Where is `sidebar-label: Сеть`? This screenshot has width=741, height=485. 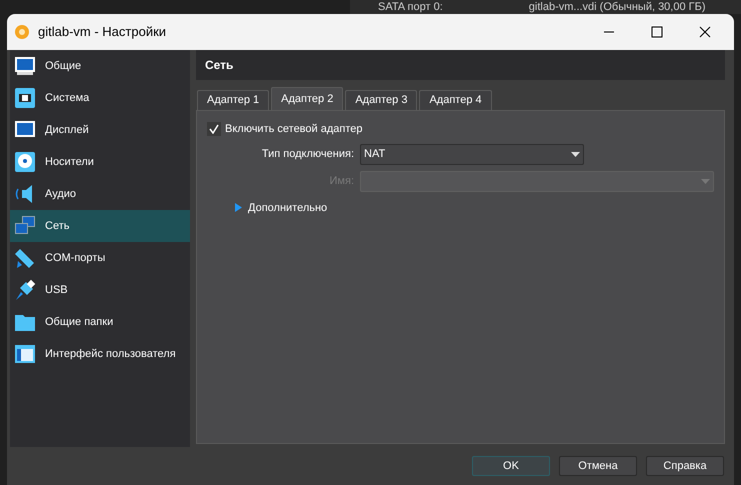
sidebar-label: Сеть is located at coordinates (57, 226).